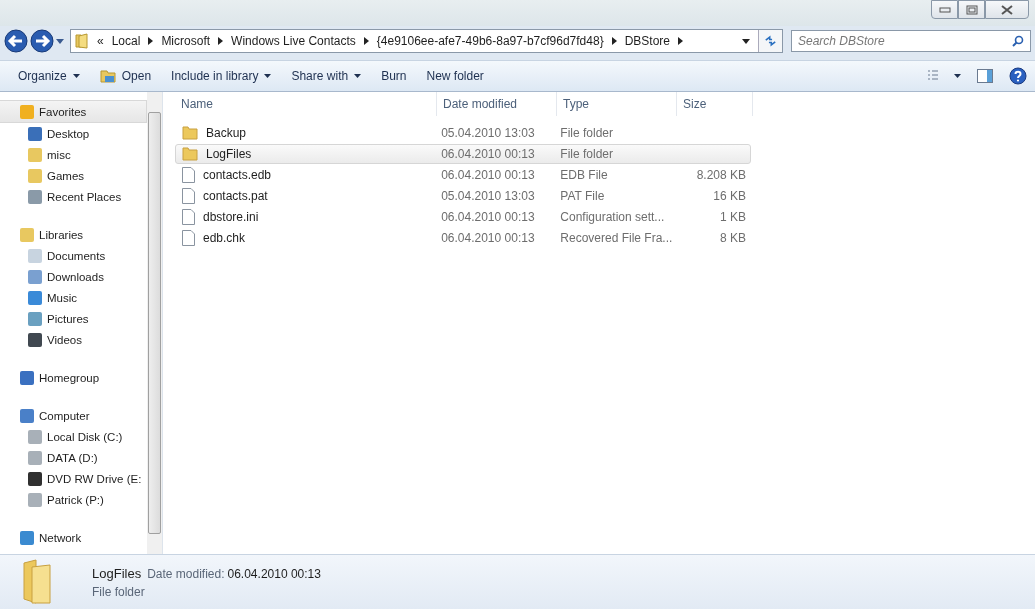 Image resolution: width=1035 pixels, height=609 pixels. What do you see at coordinates (617, 104) in the screenshot?
I see `column-header: Type` at bounding box center [617, 104].